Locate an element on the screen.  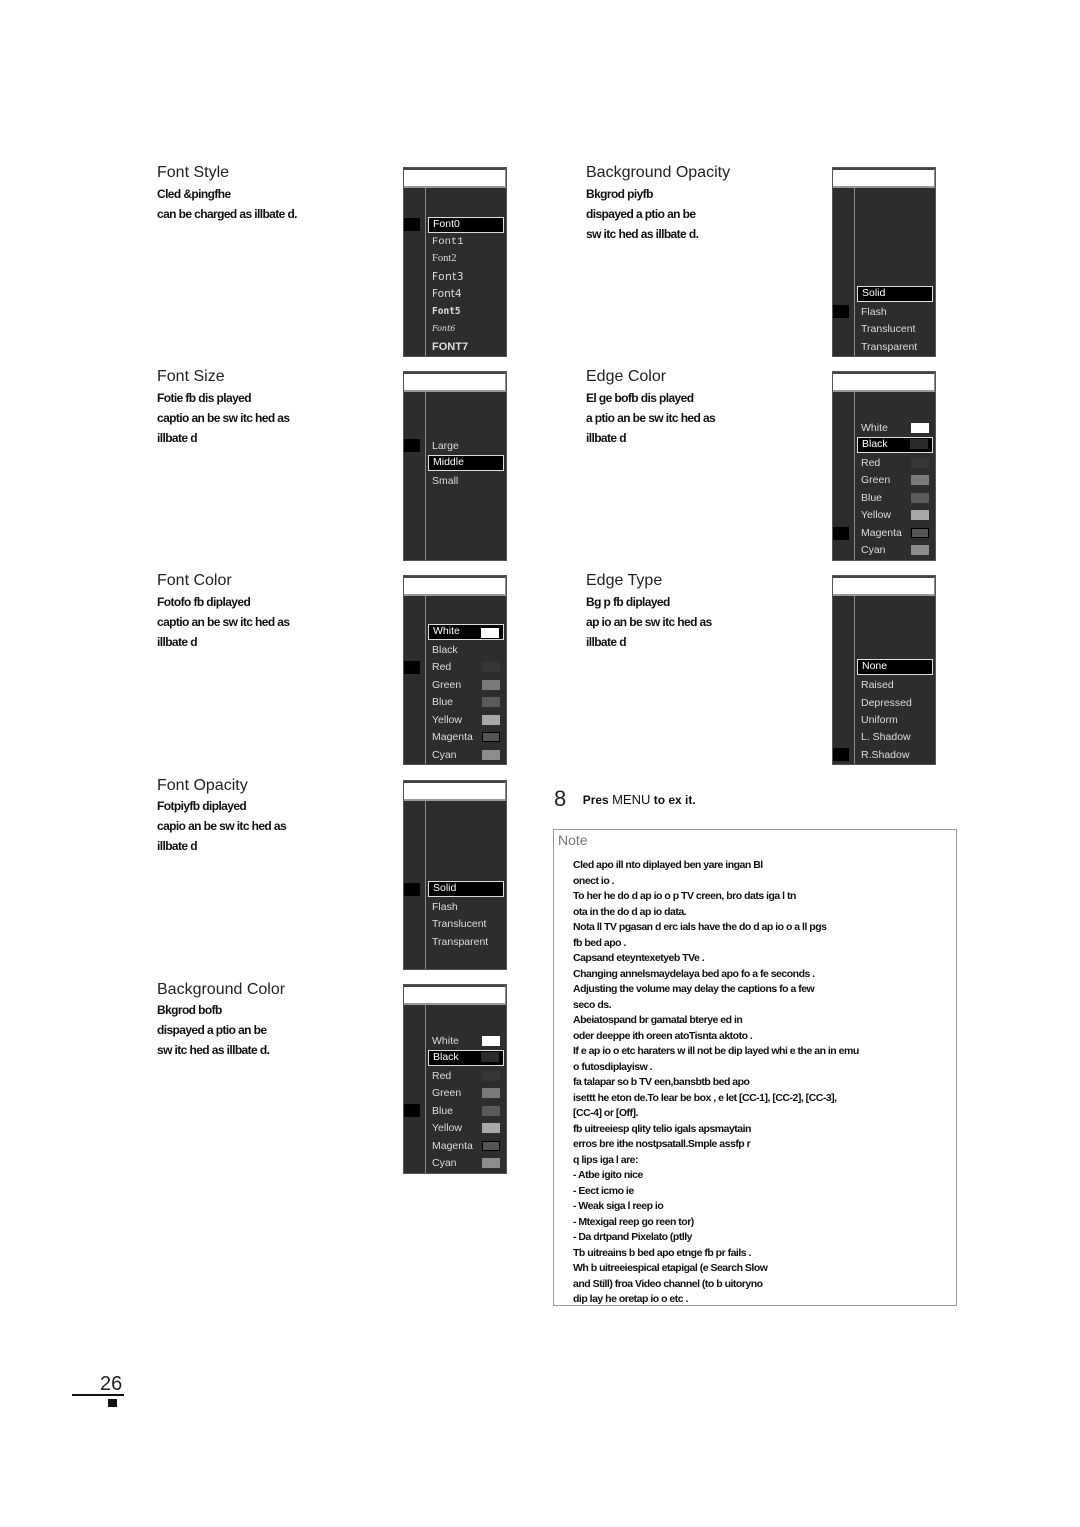
menu-item-l-shadow: L. Shadow is located at coordinates (895, 737).